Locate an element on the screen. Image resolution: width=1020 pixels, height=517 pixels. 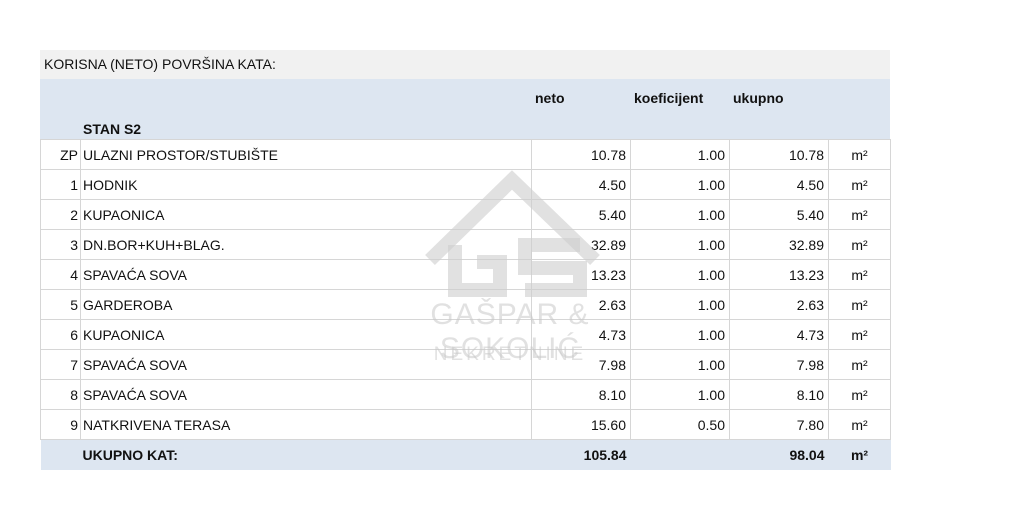
ukupno-value: 7.98 is located at coordinates (779, 364).